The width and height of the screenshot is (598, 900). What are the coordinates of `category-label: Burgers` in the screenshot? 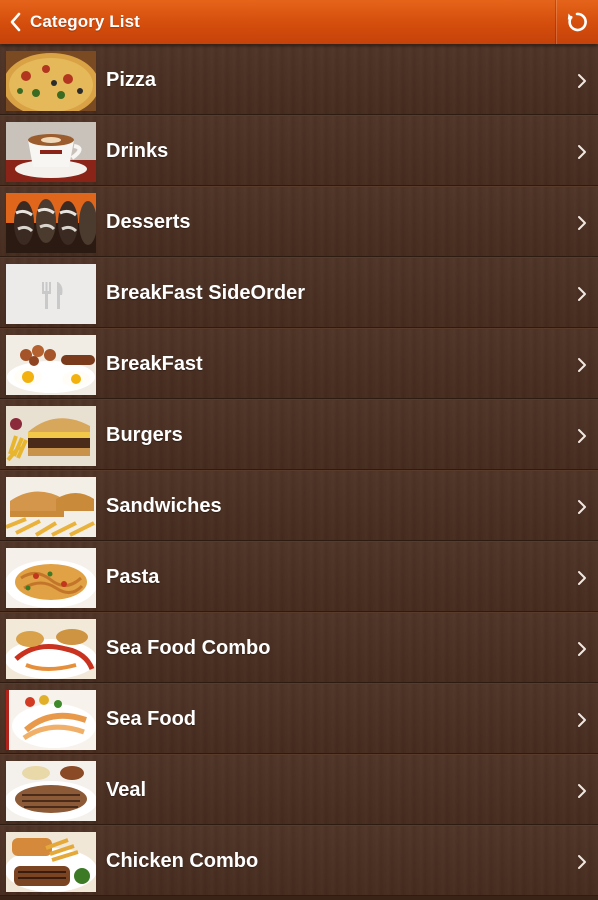 It's located at (144, 435).